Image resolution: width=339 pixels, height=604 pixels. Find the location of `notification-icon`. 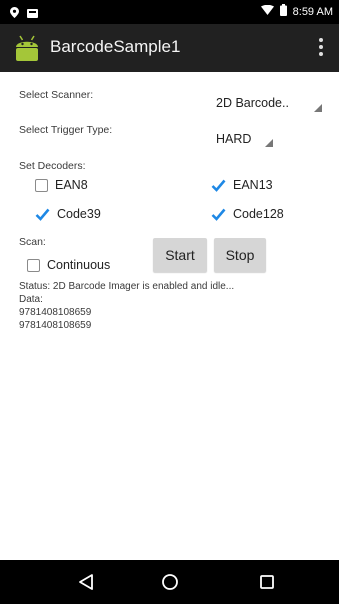

notification-icon is located at coordinates (32, 14).